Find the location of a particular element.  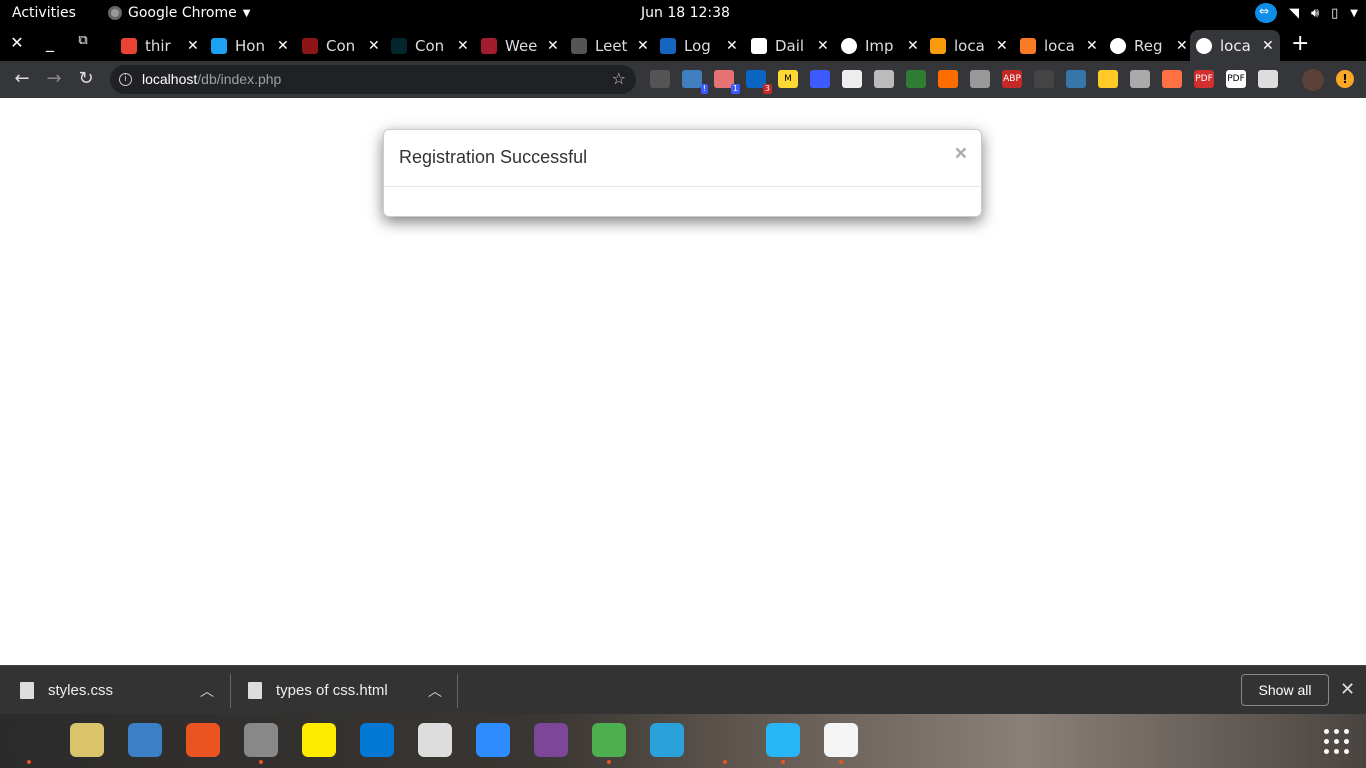

adblock-ext-icon: ABP is located at coordinates (1012, 79).